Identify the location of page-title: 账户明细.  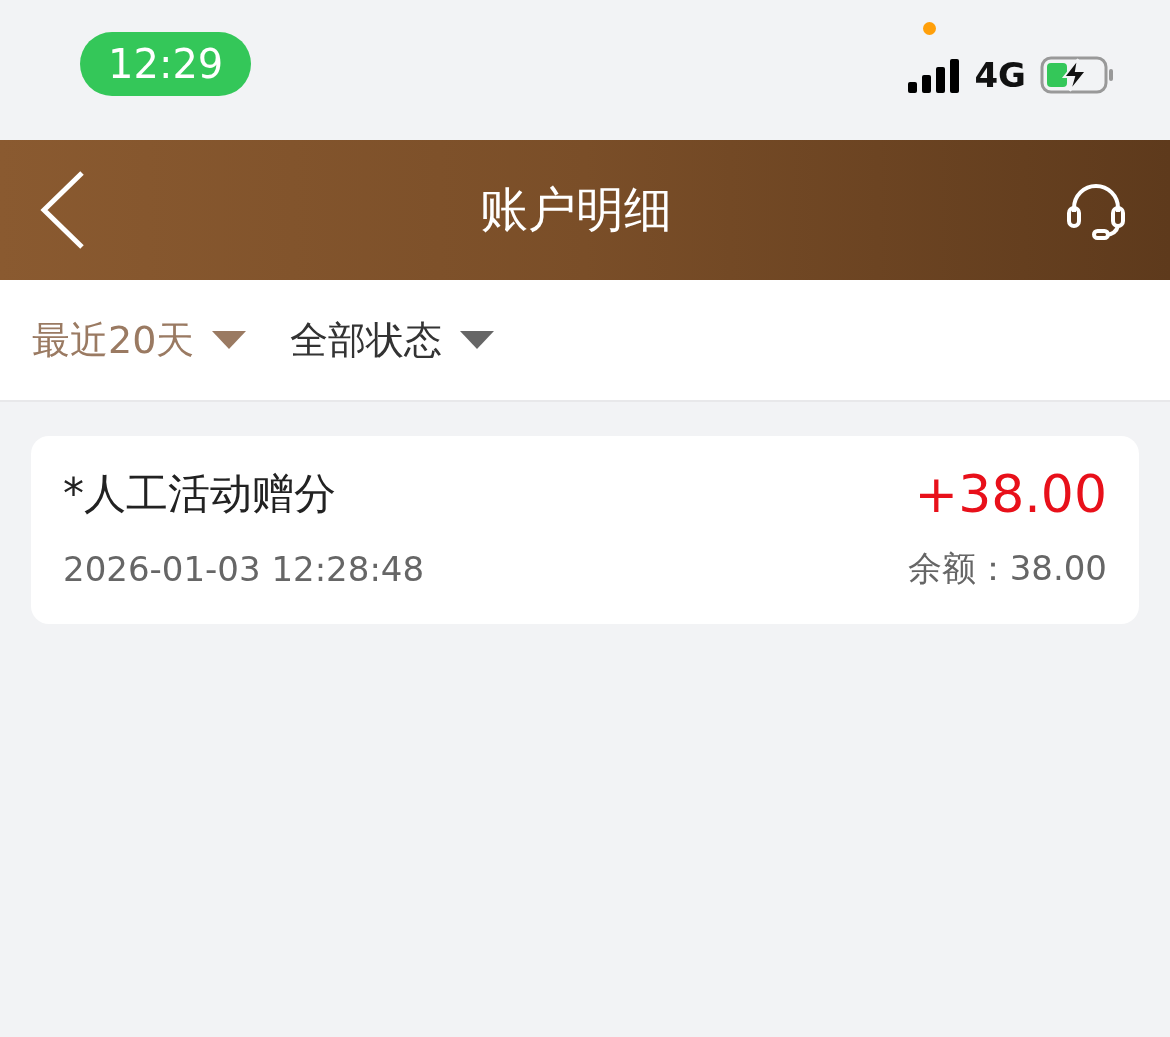
(576, 209).